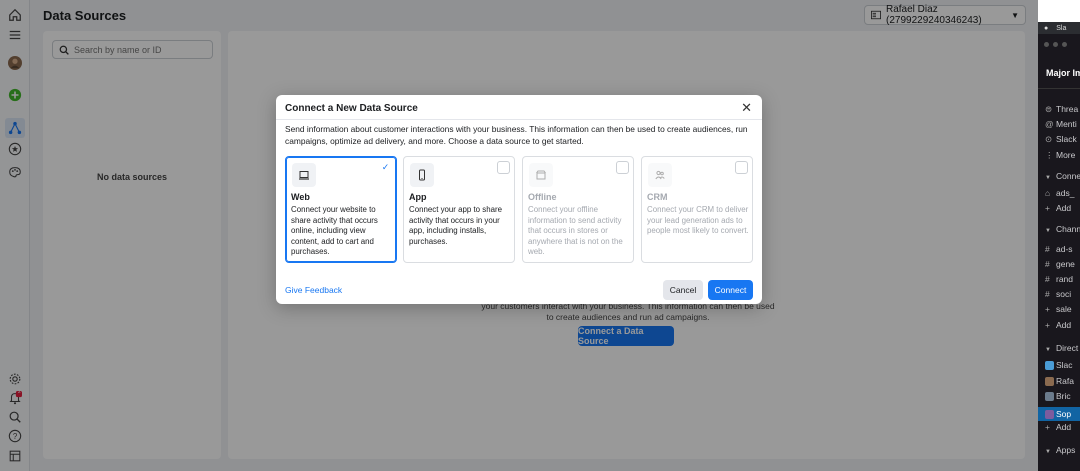 The image size is (1080, 471). I want to click on slack-sidebar-item: # rand, so click(1059, 279).